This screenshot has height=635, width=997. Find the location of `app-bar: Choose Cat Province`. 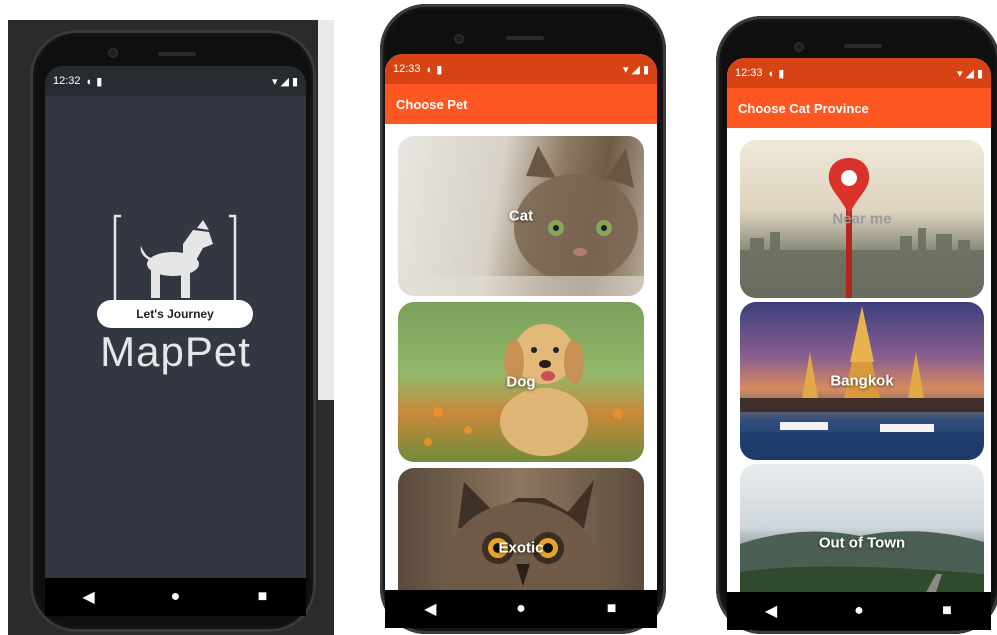

app-bar: Choose Cat Province is located at coordinates (859, 108).